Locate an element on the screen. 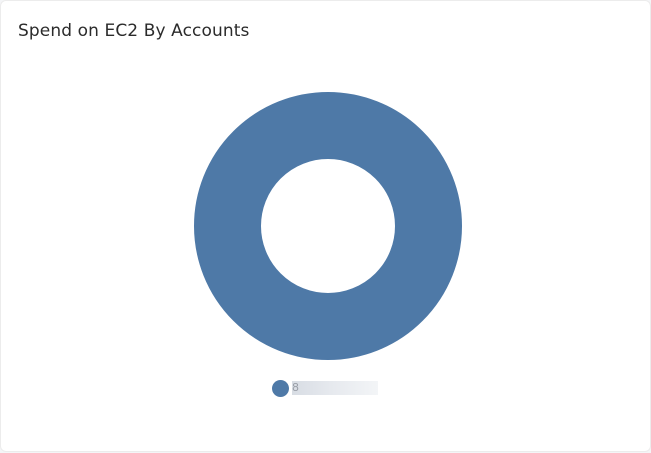 The image size is (651, 453). chart-legend: 8 is located at coordinates (325, 388).